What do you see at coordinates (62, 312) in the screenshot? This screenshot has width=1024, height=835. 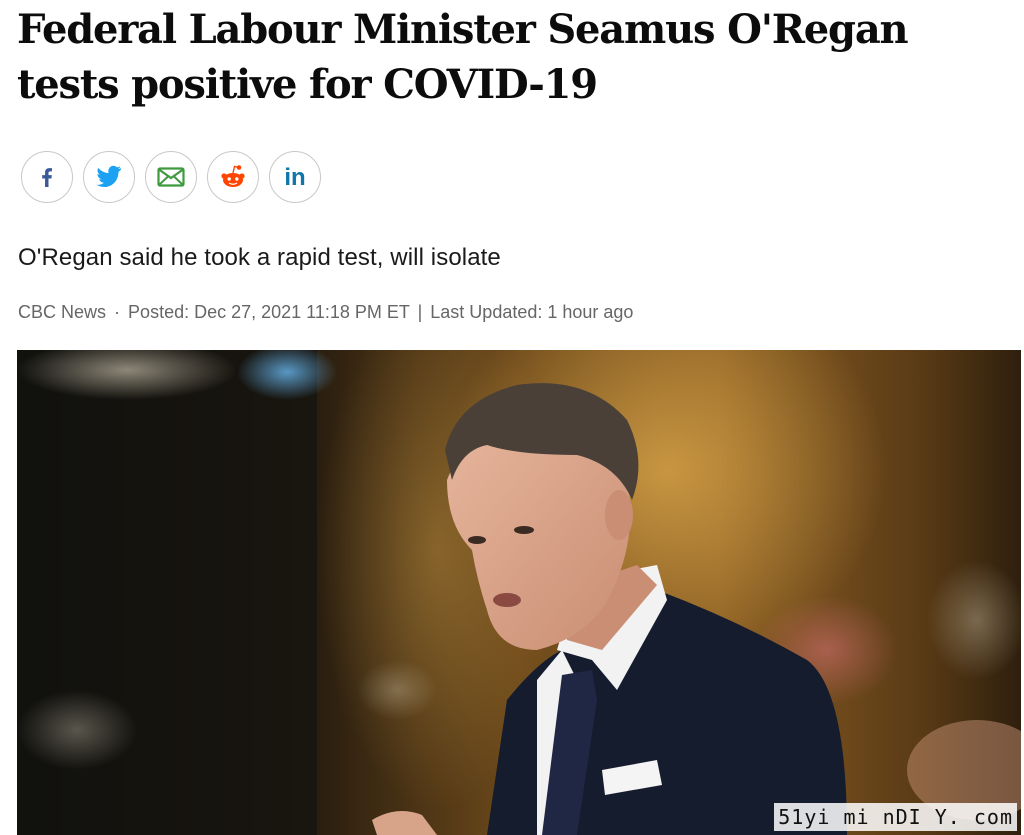 I see `byline-source: CBC News` at bounding box center [62, 312].